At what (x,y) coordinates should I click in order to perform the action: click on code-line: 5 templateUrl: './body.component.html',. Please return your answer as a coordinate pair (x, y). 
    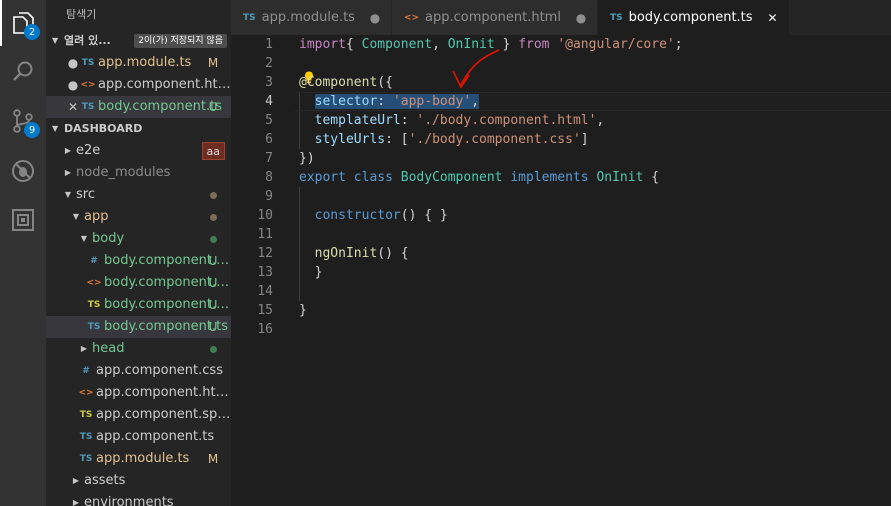
    Looking at the image, I should click on (561, 120).